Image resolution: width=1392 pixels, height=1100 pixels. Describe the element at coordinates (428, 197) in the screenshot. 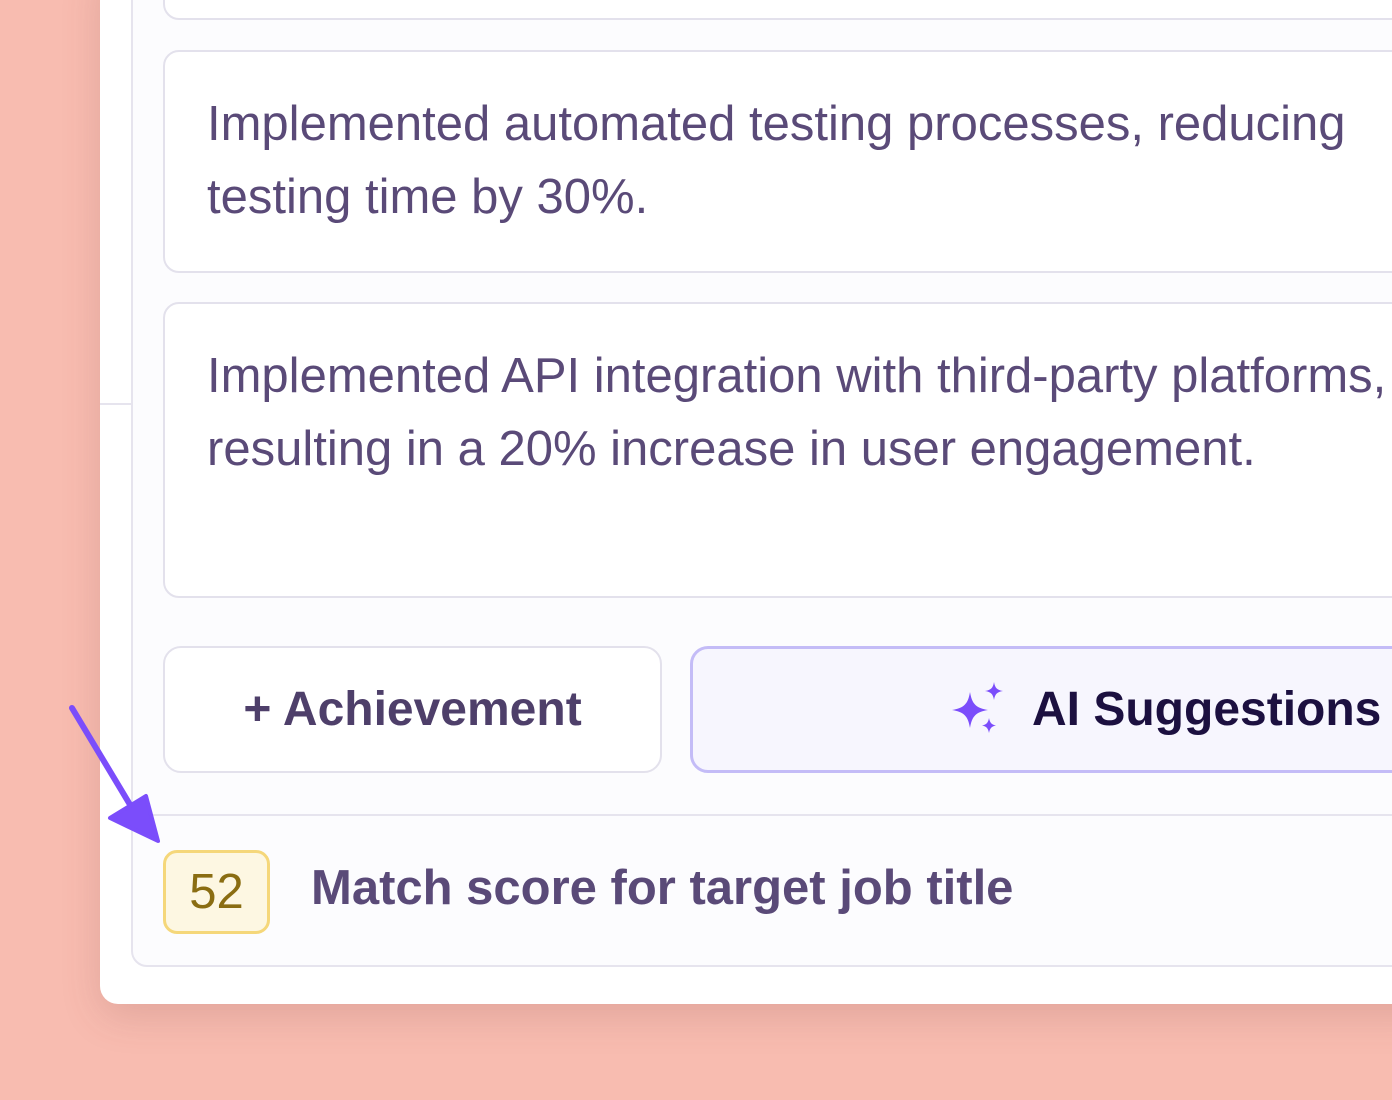

I see `achievement-text-line: testing time by 30%.` at that location.